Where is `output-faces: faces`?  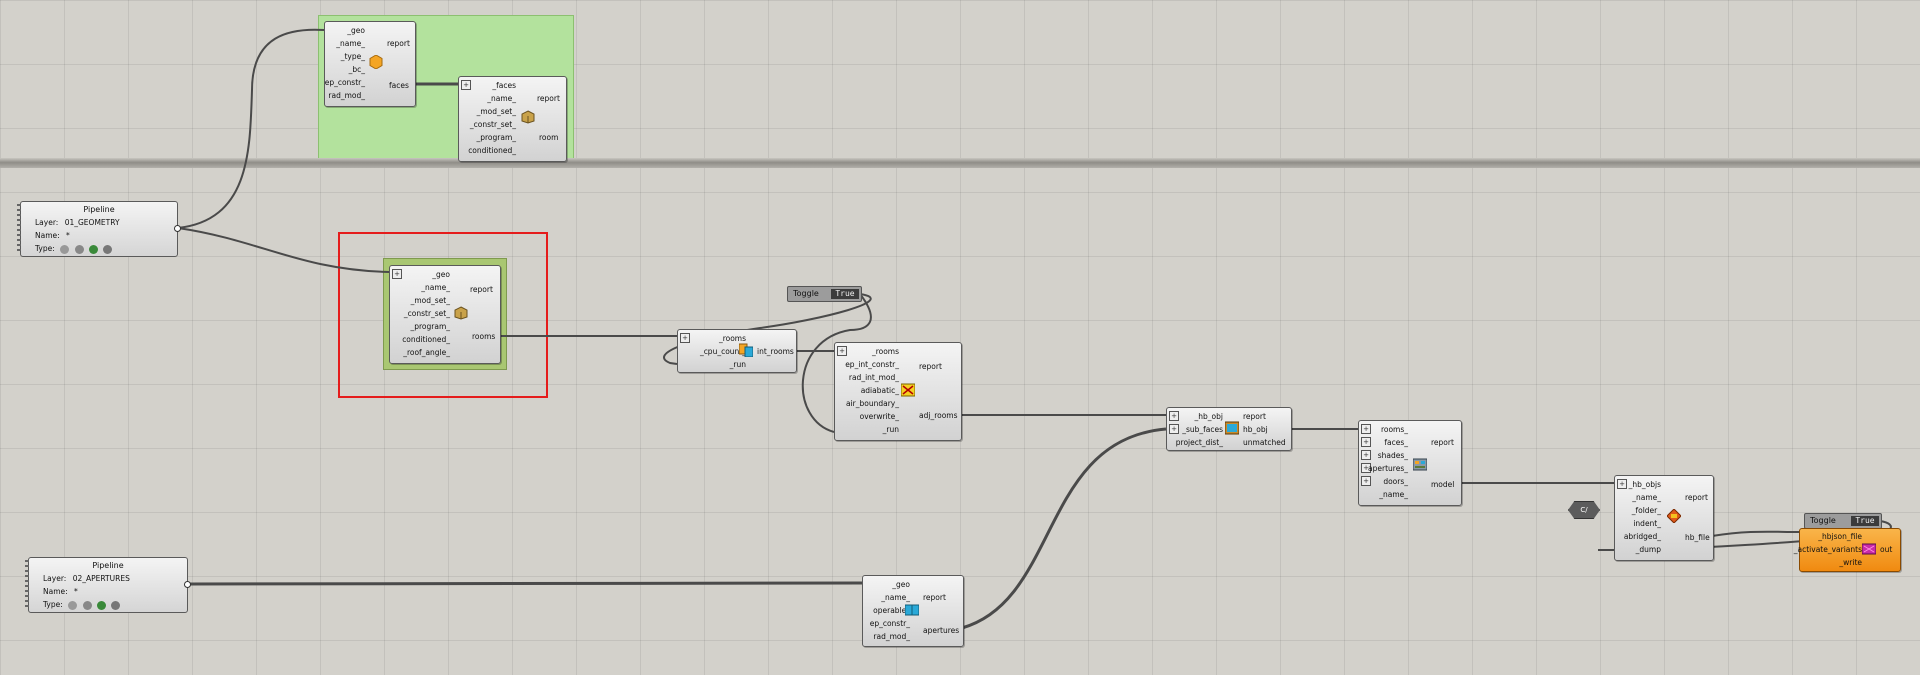 output-faces: faces is located at coordinates (399, 85).